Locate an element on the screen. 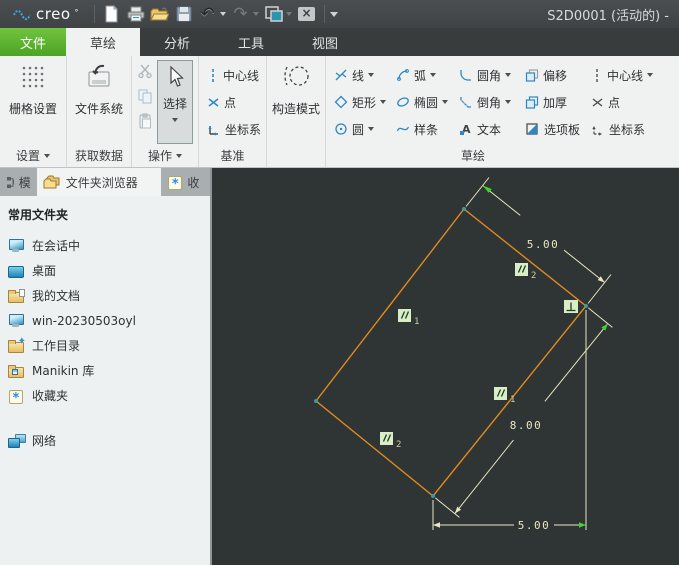 The height and width of the screenshot is (565, 679). tab-view: 视图 is located at coordinates (325, 42).